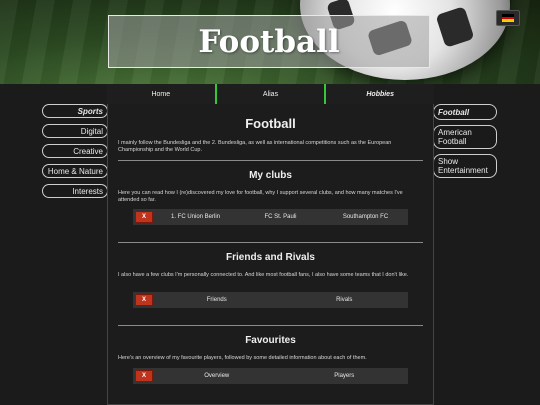 The image size is (540, 405). Describe the element at coordinates (270, 340) in the screenshot. I see `section-heading-favourites: Favourites` at that location.